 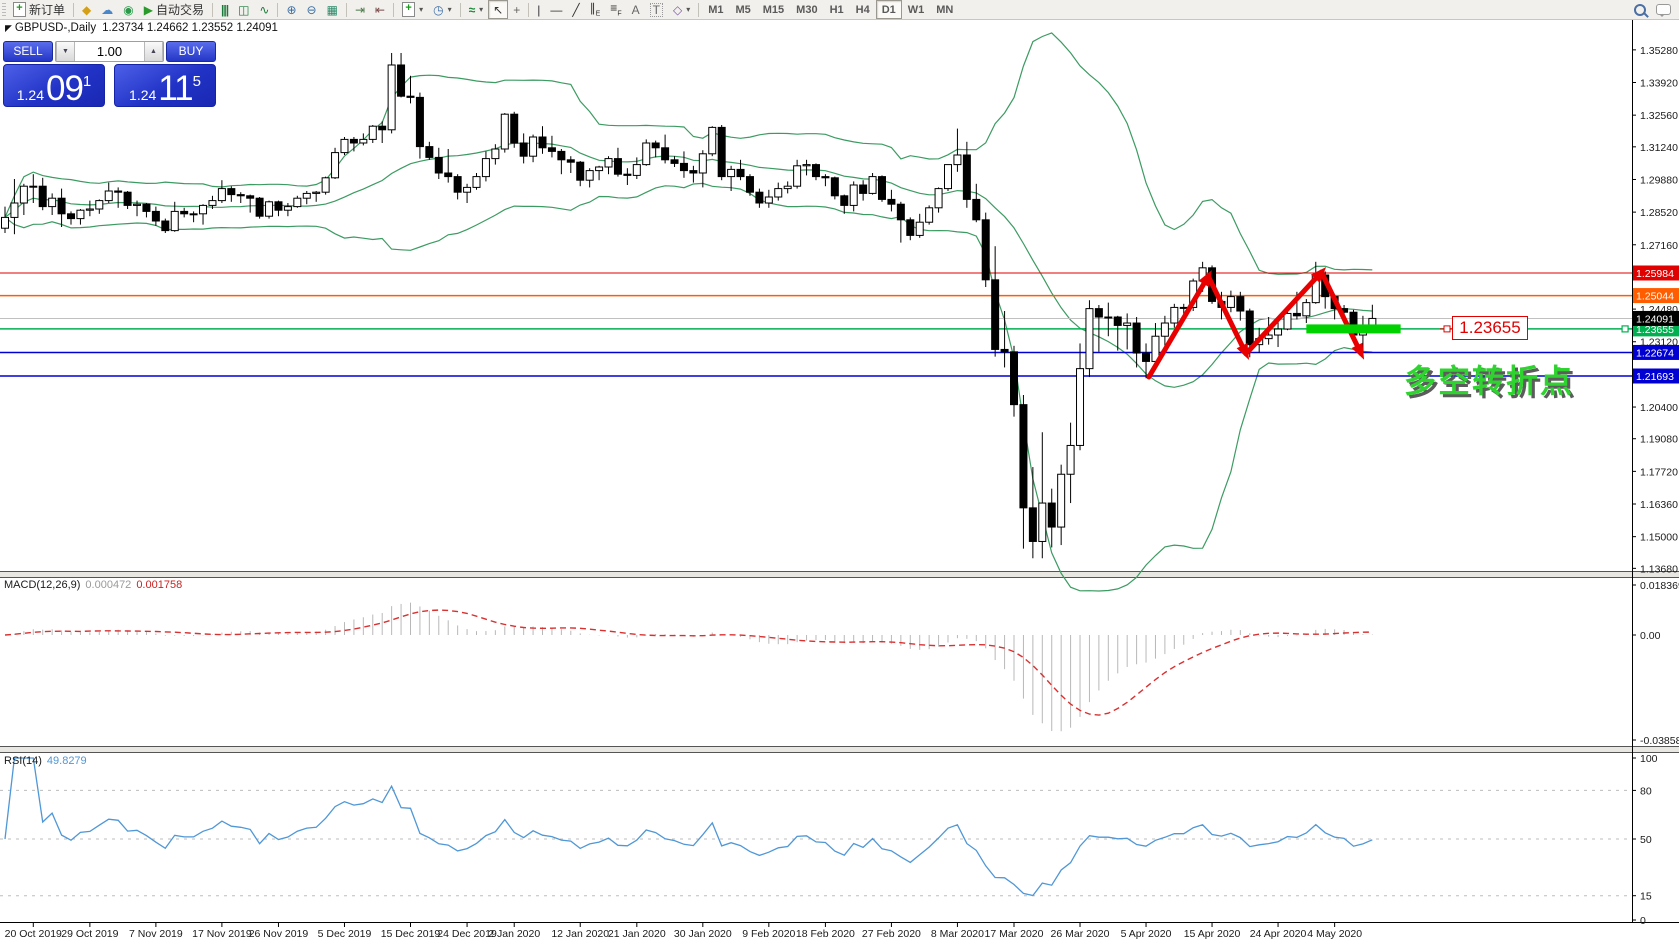 I want to click on zoom-in-button: ⊕, so click(x=291, y=9).